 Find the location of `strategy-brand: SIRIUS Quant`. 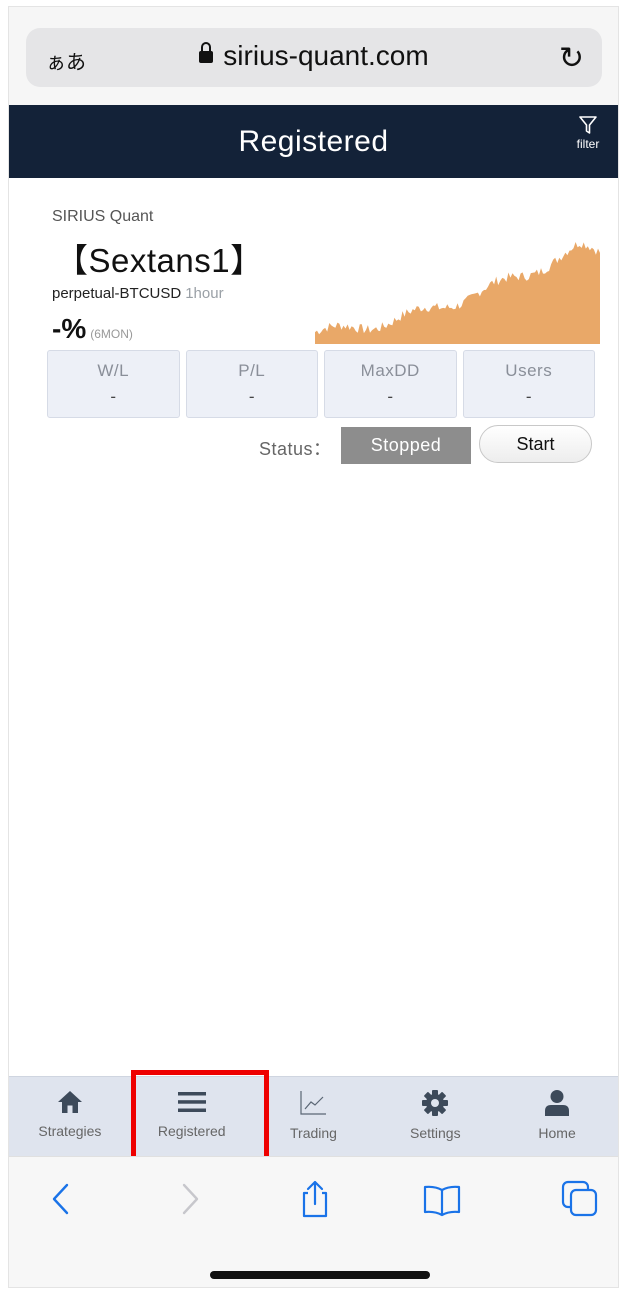

strategy-brand: SIRIUS Quant is located at coordinates (103, 216).